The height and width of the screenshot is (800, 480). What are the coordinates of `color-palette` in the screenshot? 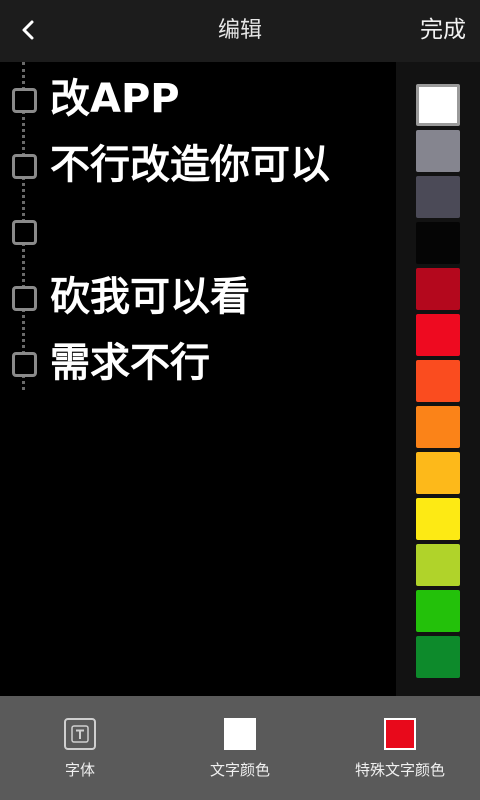 It's located at (438, 379).